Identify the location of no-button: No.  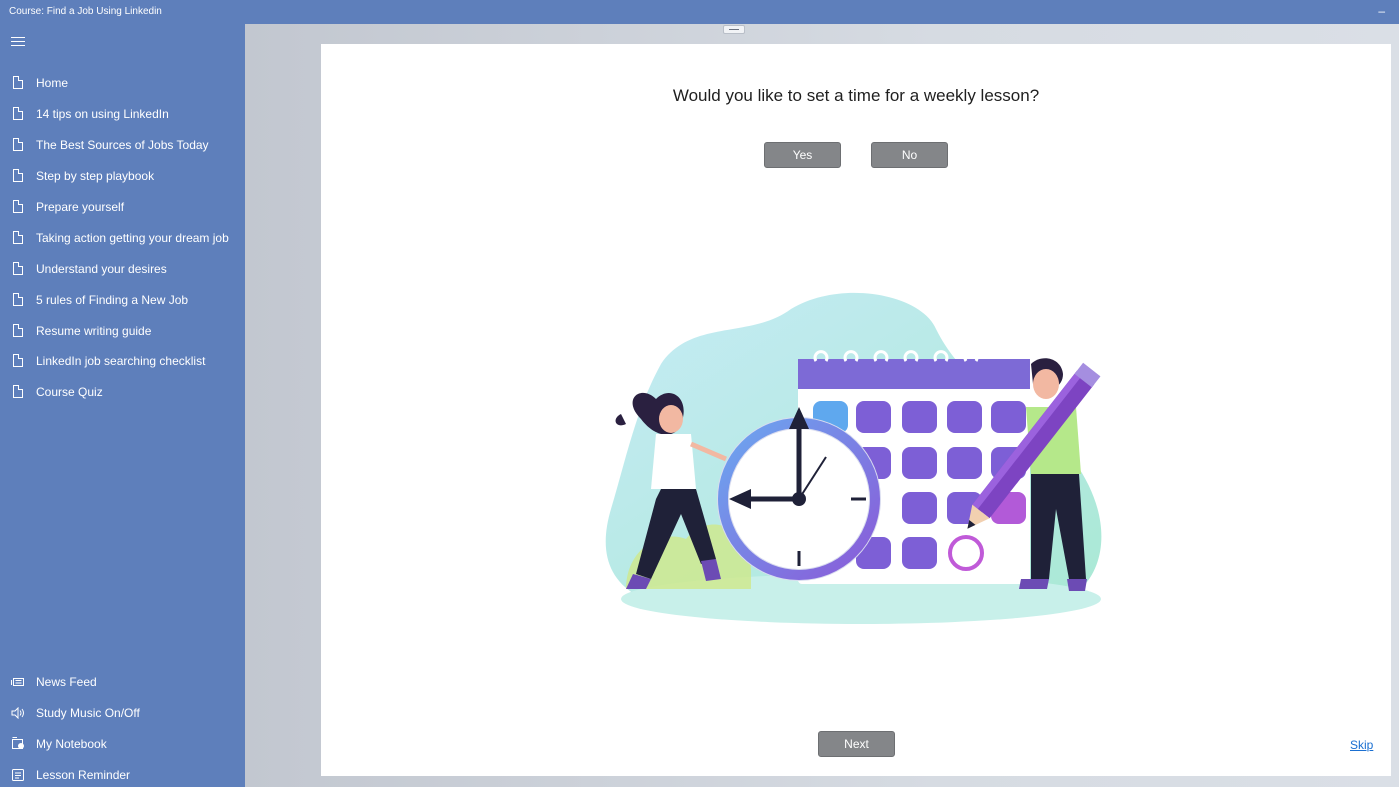
(909, 155).